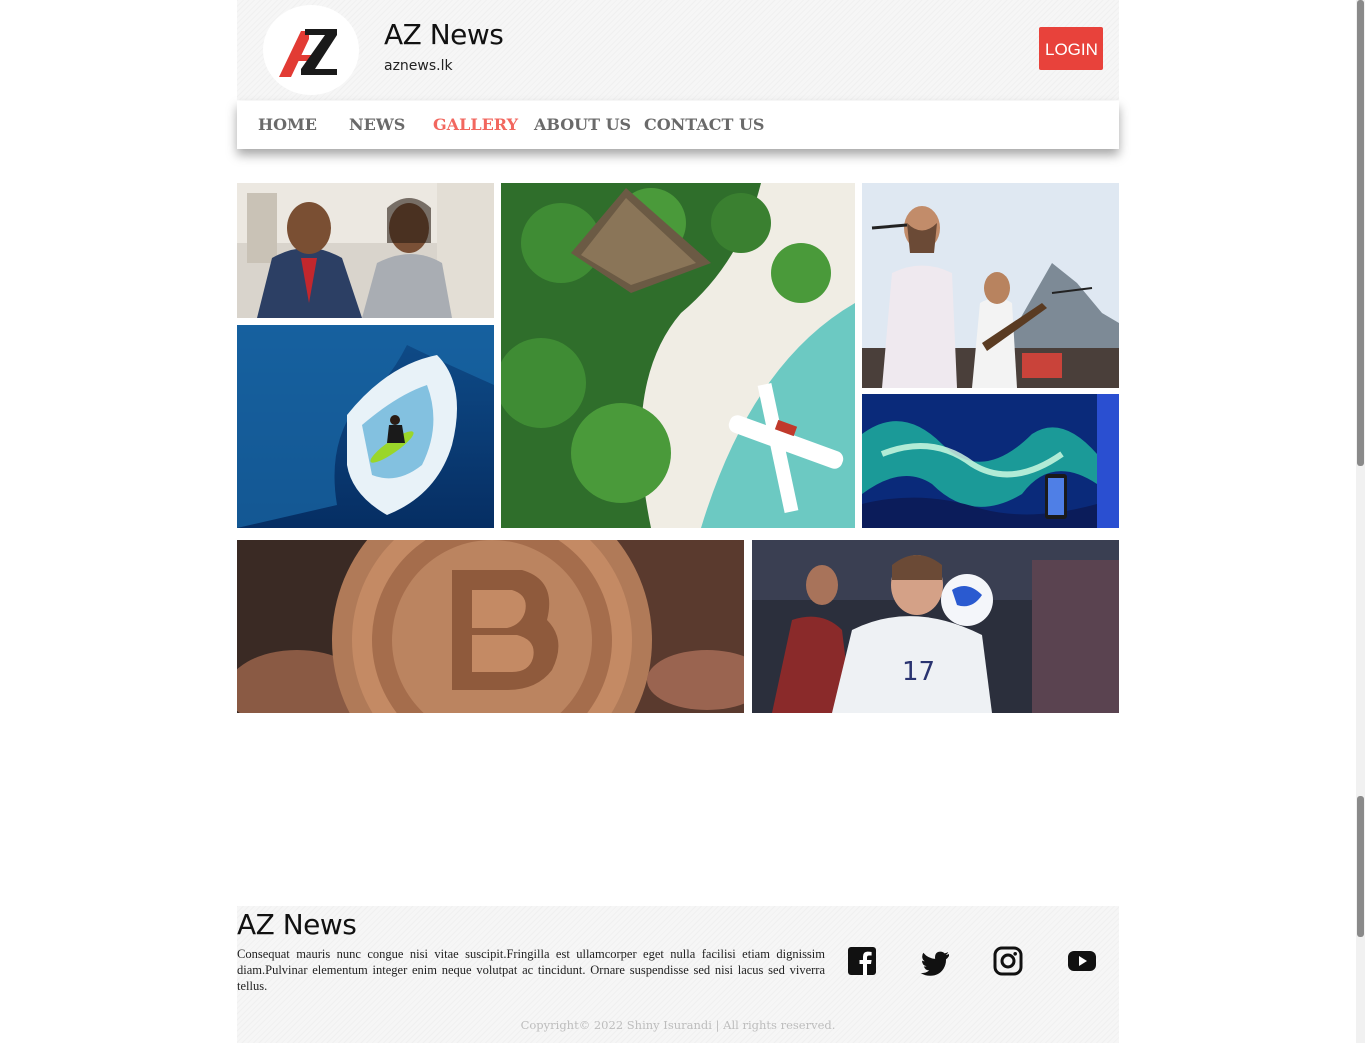  Describe the element at coordinates (1360, 866) in the screenshot. I see `scrollbar-thumb-lower` at that location.